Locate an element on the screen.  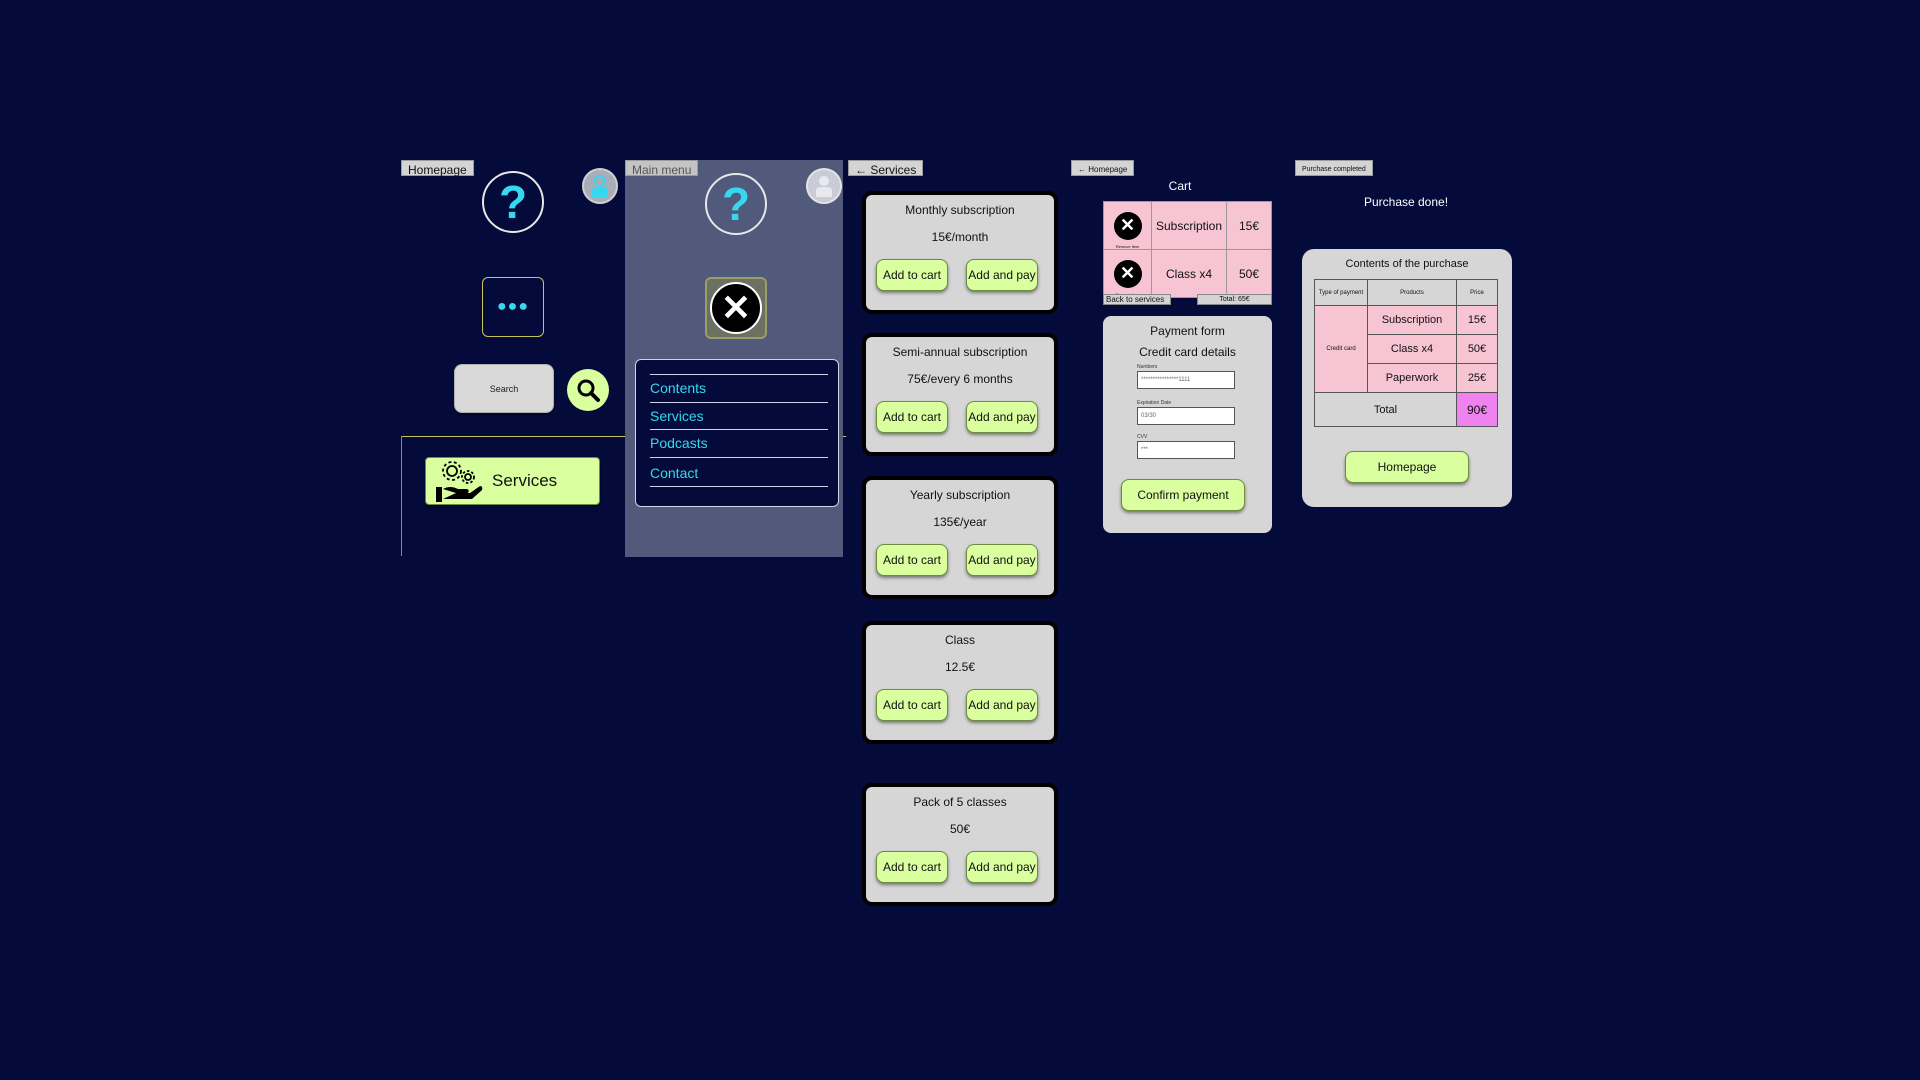
search-icon is located at coordinates (588, 390).